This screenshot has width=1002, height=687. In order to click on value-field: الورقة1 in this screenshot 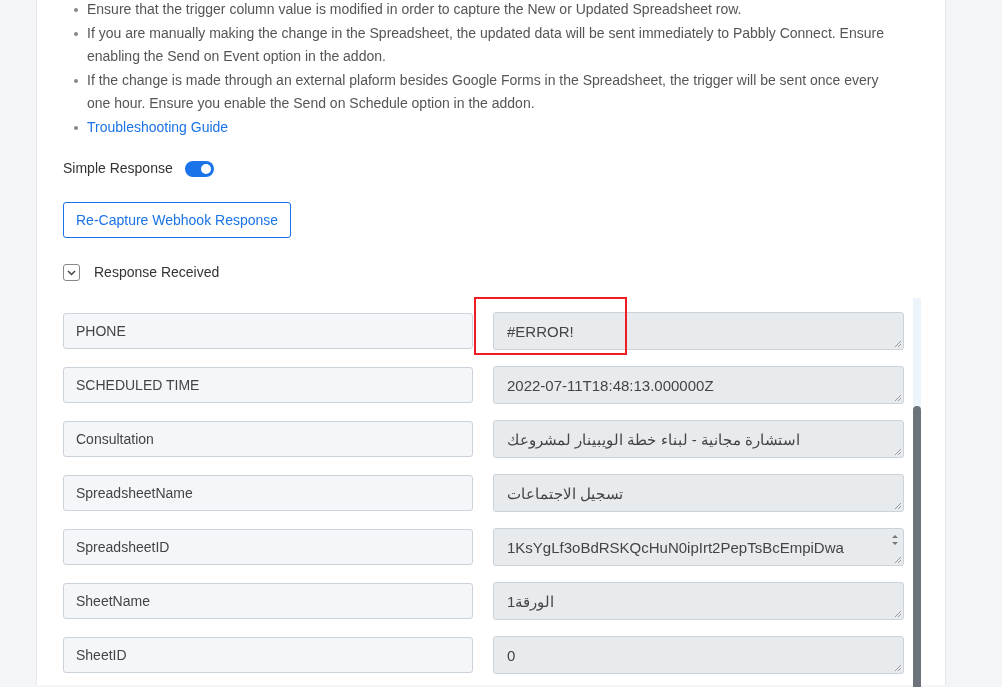, I will do `click(698, 601)`.